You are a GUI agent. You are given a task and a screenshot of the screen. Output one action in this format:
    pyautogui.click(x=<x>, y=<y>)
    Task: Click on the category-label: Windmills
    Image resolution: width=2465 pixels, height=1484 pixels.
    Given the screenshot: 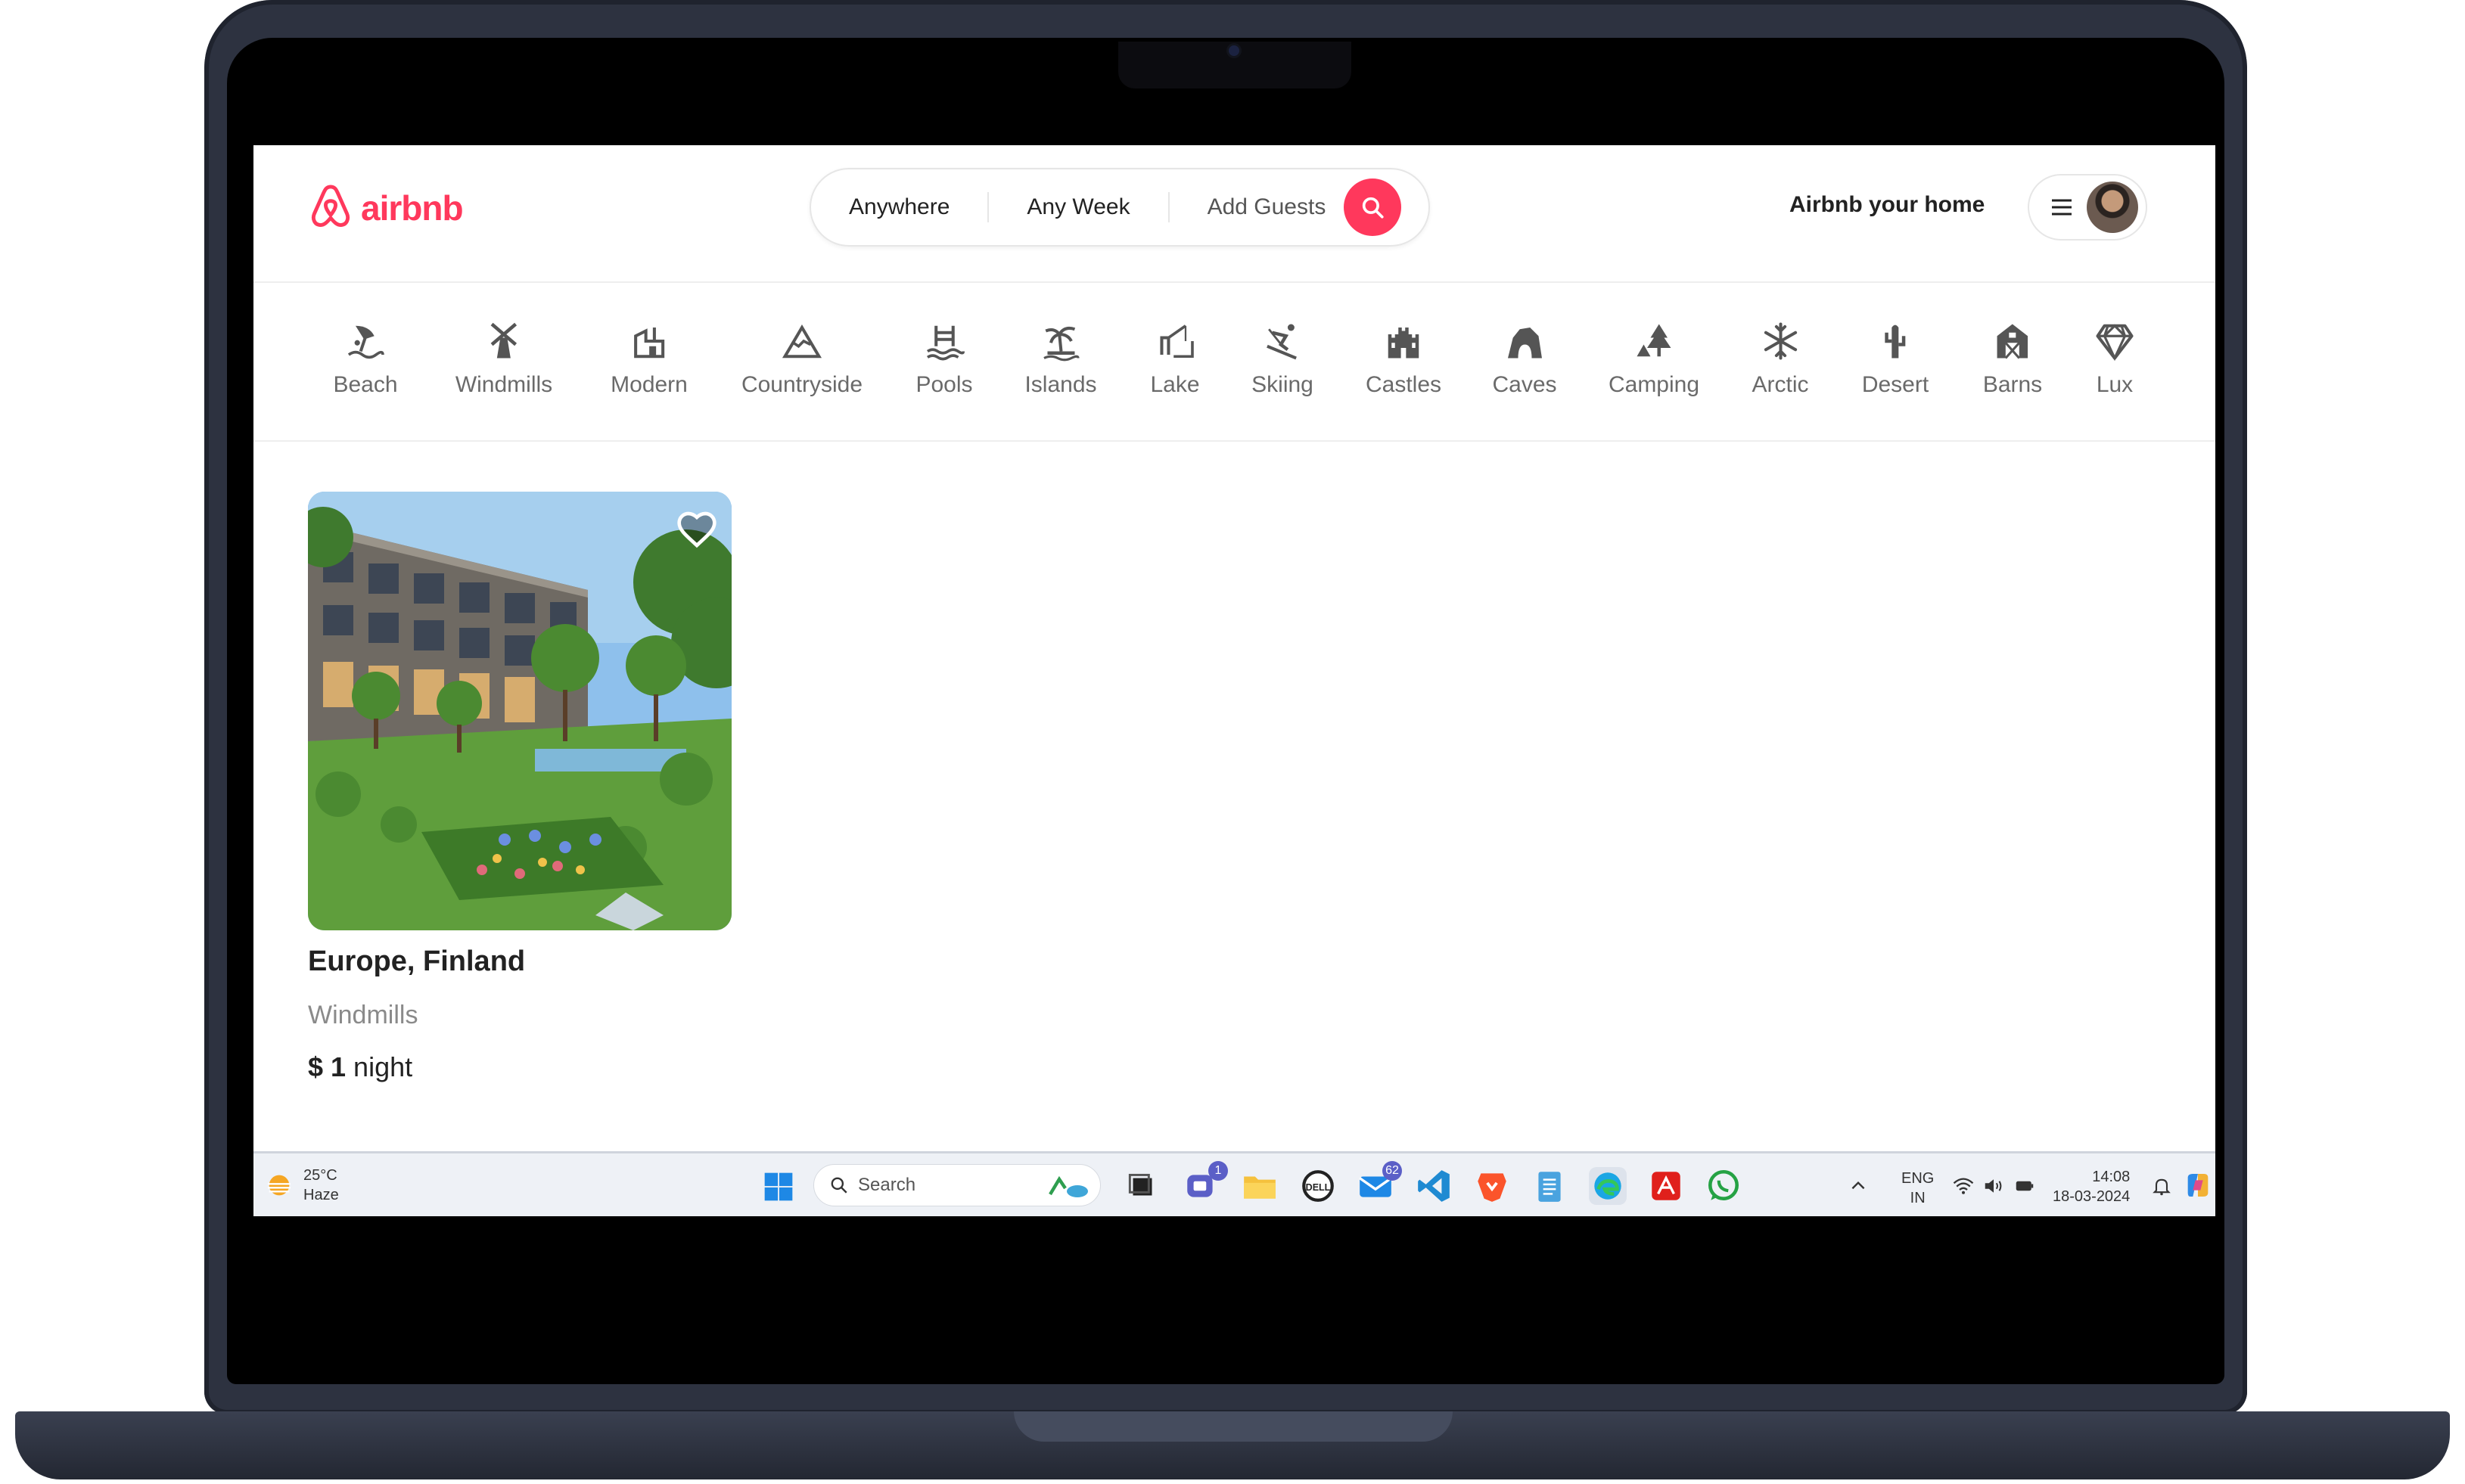 What is the action you would take?
    pyautogui.click(x=504, y=384)
    